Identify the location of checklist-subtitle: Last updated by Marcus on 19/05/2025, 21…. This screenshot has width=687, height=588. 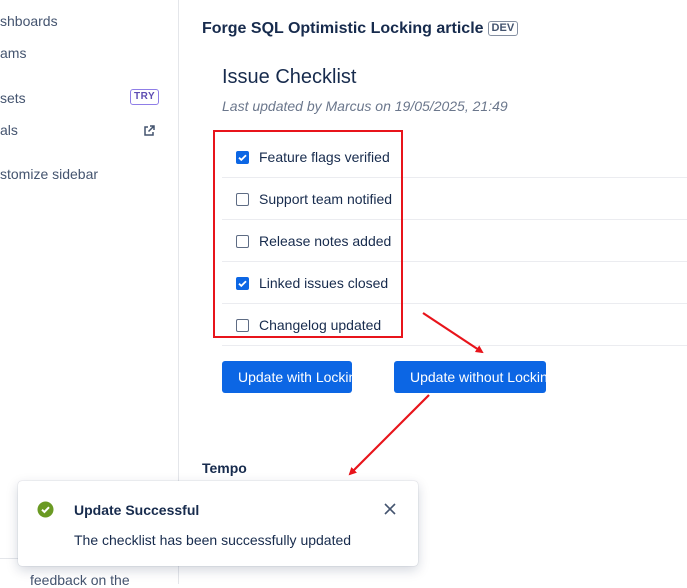
(365, 106).